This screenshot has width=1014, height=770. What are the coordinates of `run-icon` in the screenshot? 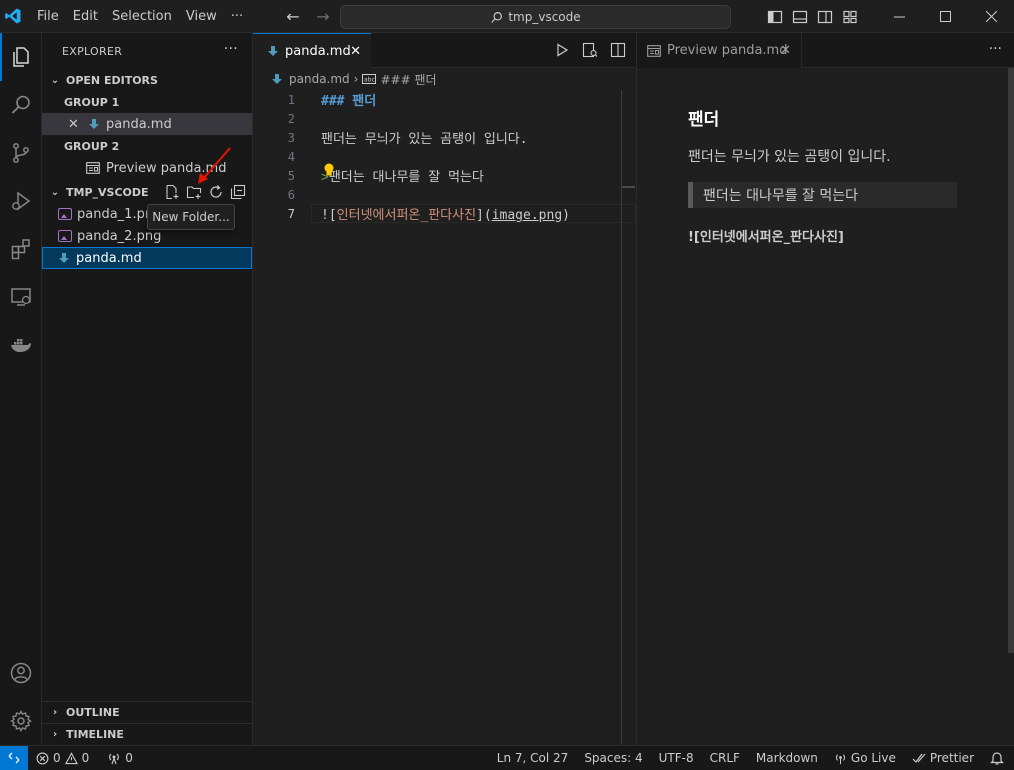 It's located at (562, 50).